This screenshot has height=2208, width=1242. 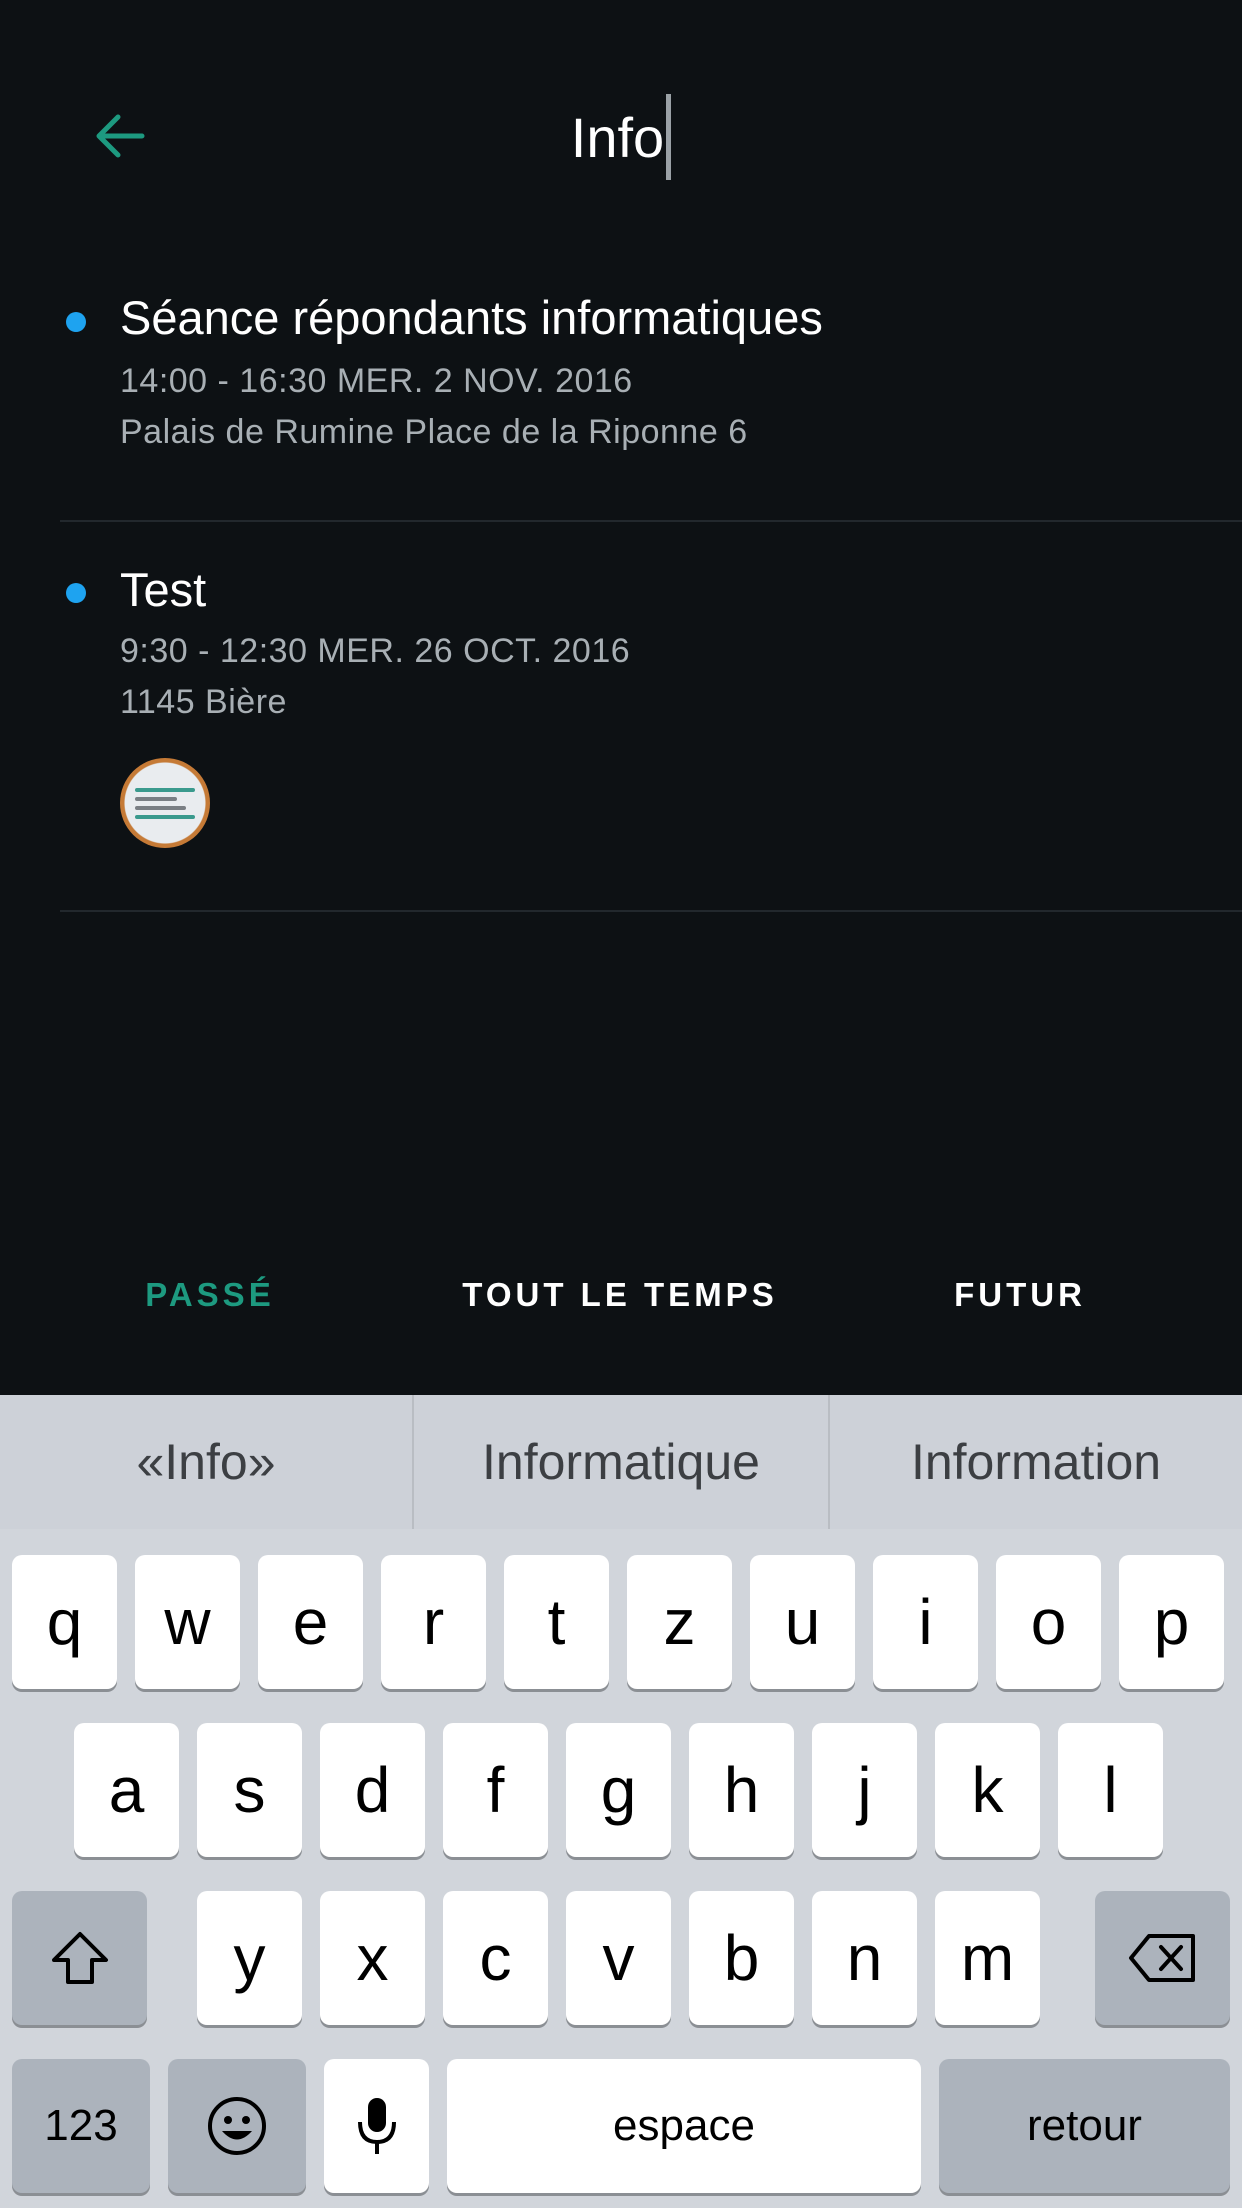 I want to click on key-b: b, so click(x=741, y=1958).